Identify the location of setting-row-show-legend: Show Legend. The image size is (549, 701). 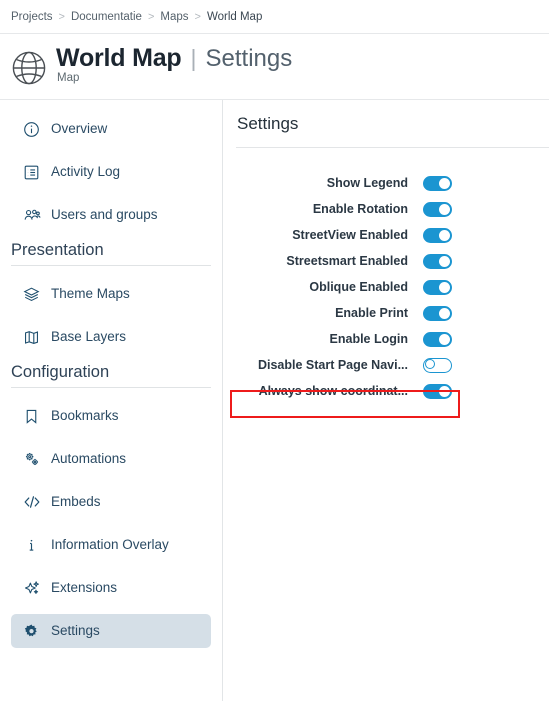
(392, 183).